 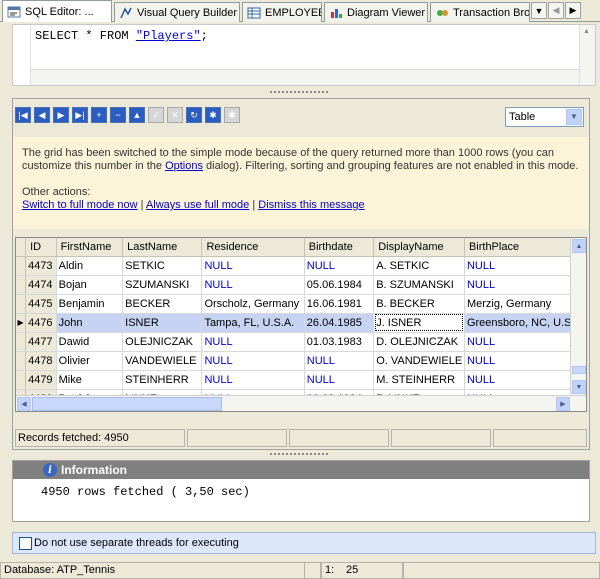 What do you see at coordinates (339, 342) in the screenshot?
I see `table-cell: 01.03.1983` at bounding box center [339, 342].